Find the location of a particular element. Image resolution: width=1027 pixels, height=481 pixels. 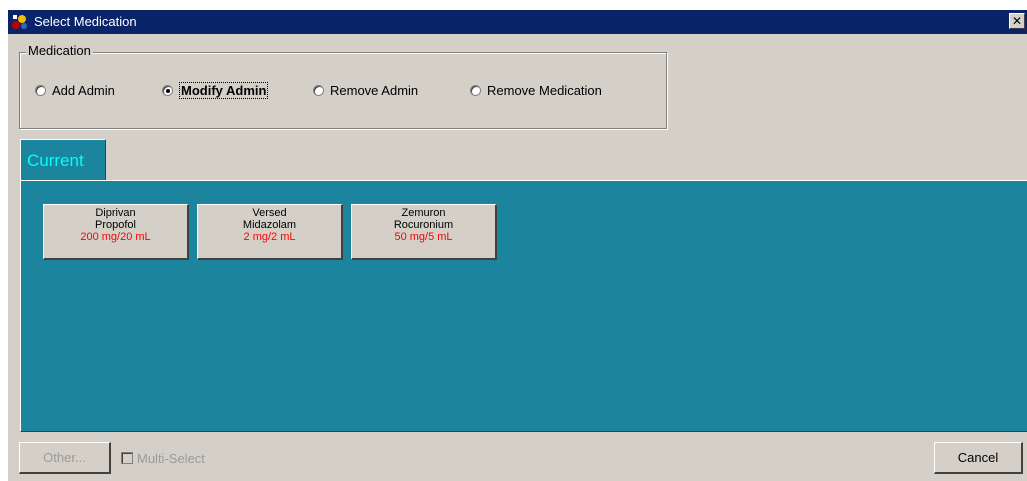

medication-brand: Diprivan is located at coordinates (115, 213).